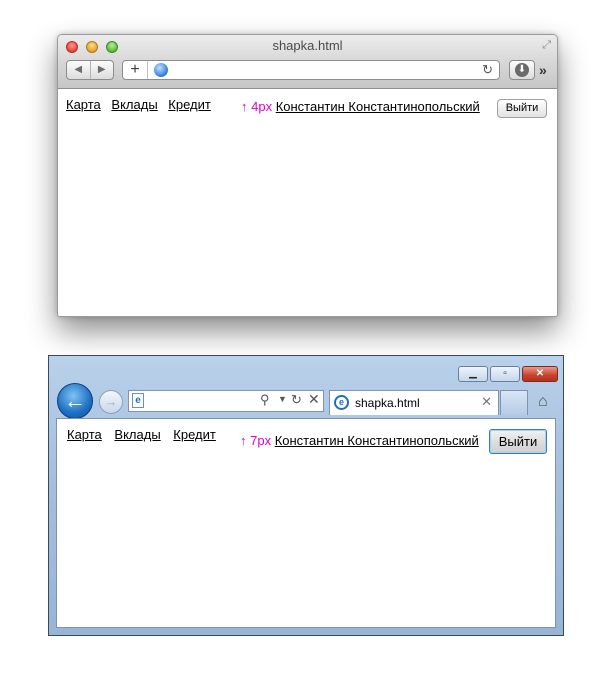 The image size is (613, 675). I want to click on refresh-icon: ↻, so click(296, 400).